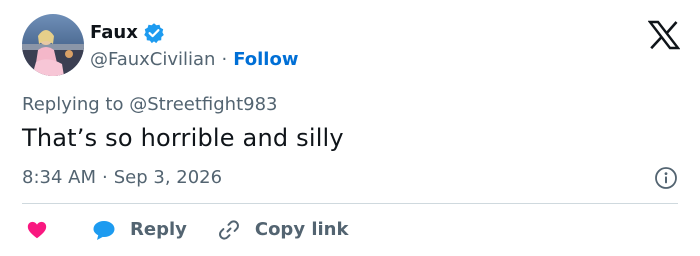  What do you see at coordinates (37, 230) in the screenshot?
I see `heart-icon` at bounding box center [37, 230].